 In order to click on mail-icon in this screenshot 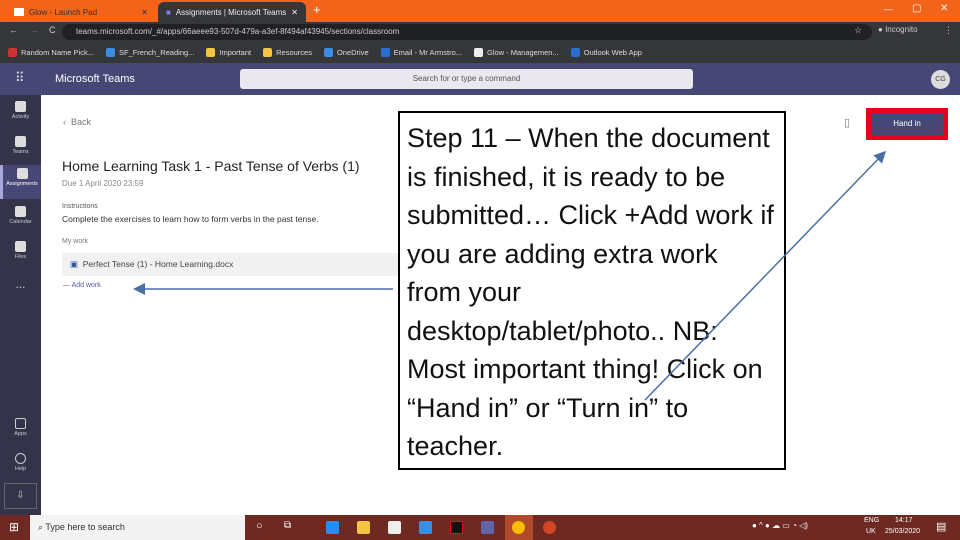, I will do `click(425, 527)`.